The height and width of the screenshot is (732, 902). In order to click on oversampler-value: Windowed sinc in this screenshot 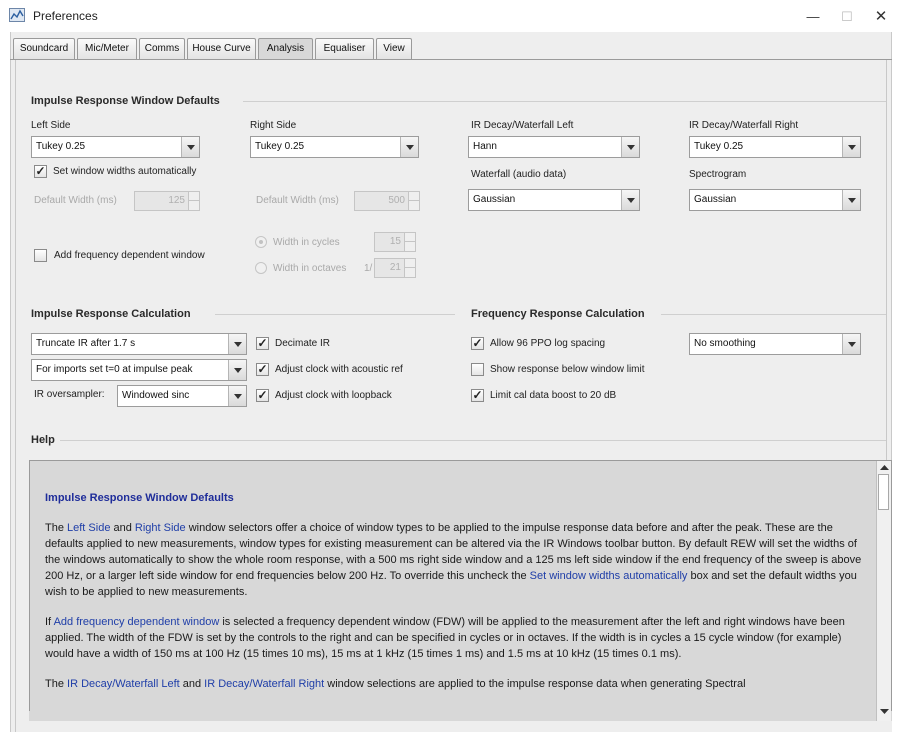, I will do `click(156, 395)`.